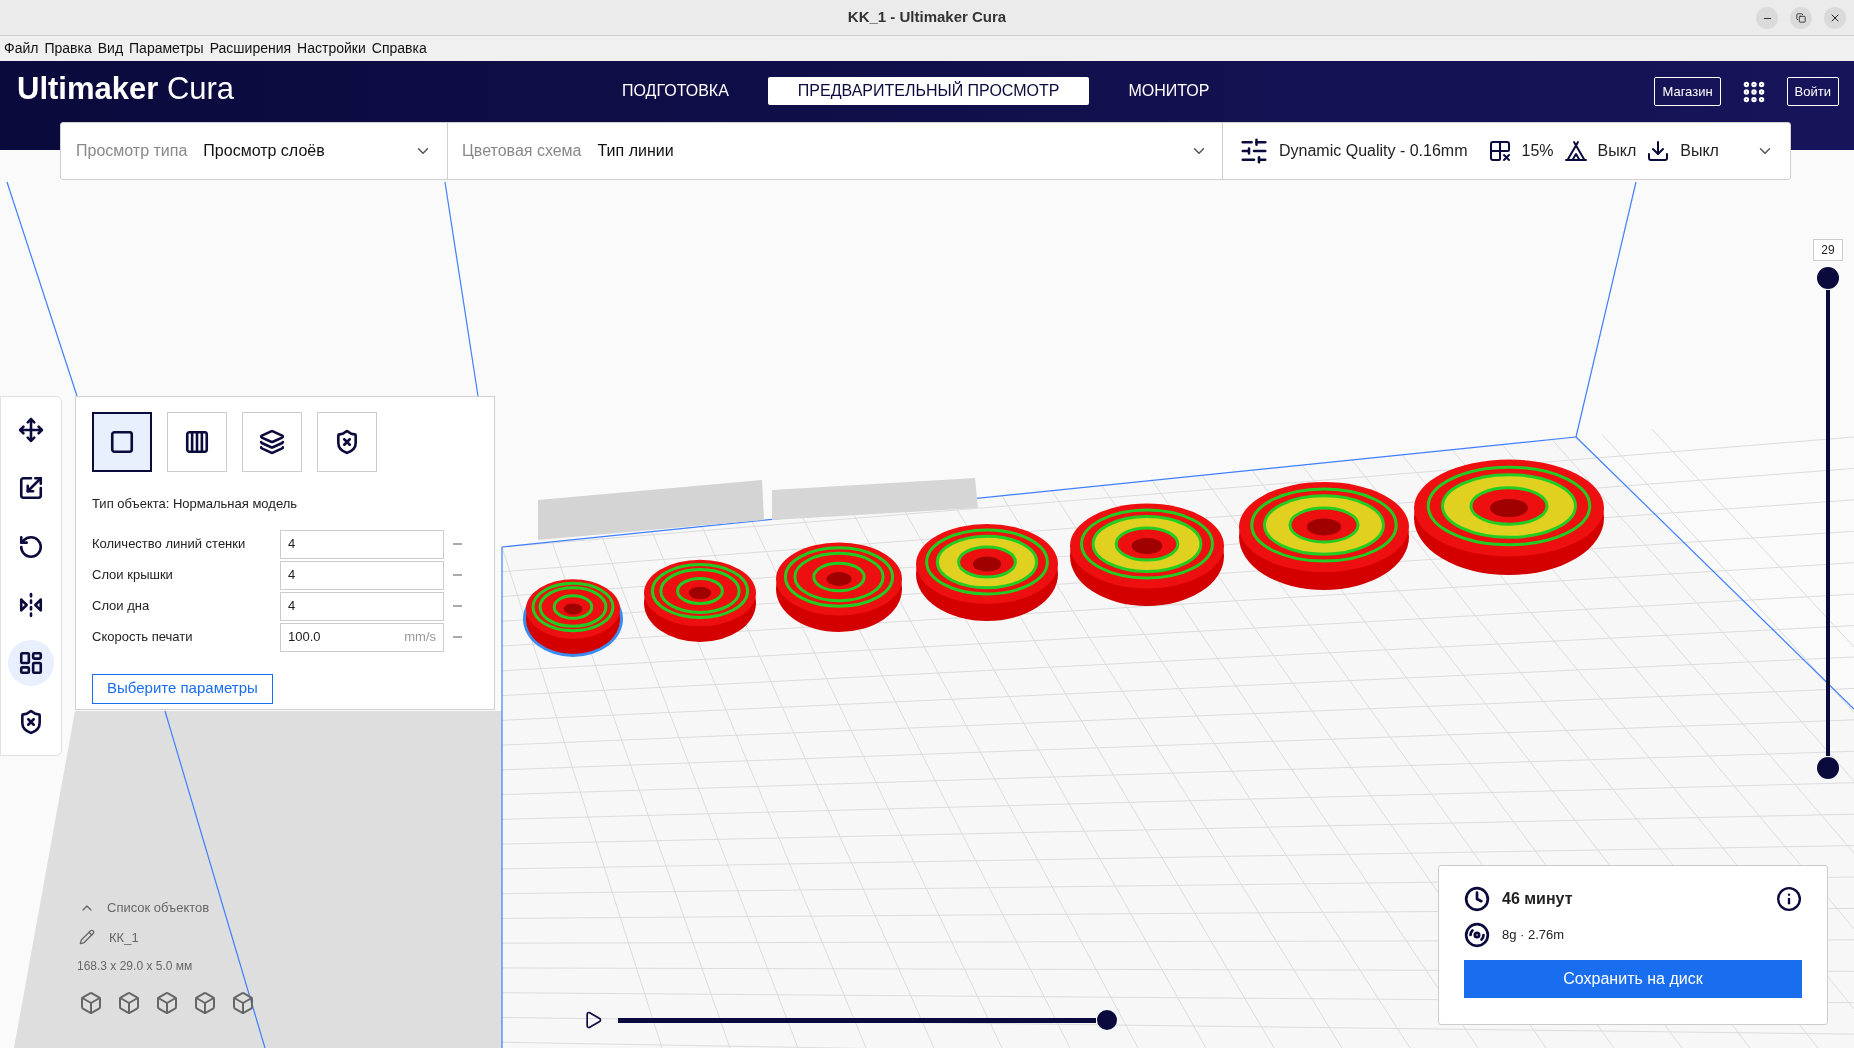 This screenshot has height=1048, width=1854. I want to click on sign-in-button: Войти, so click(1812, 91).